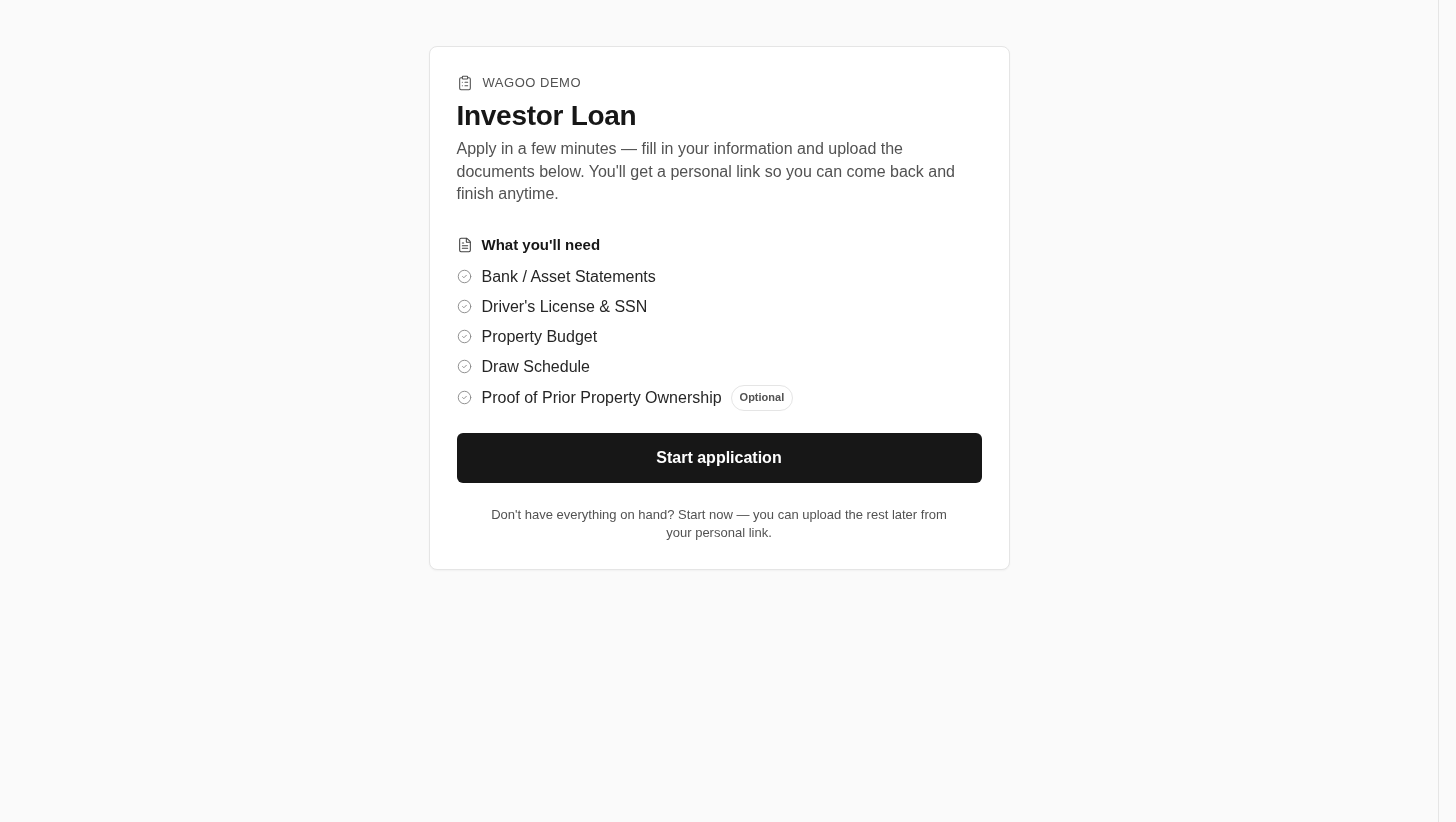  What do you see at coordinates (601, 397) in the screenshot?
I see `requirement-text: Proof of Prior Property Ownership` at bounding box center [601, 397].